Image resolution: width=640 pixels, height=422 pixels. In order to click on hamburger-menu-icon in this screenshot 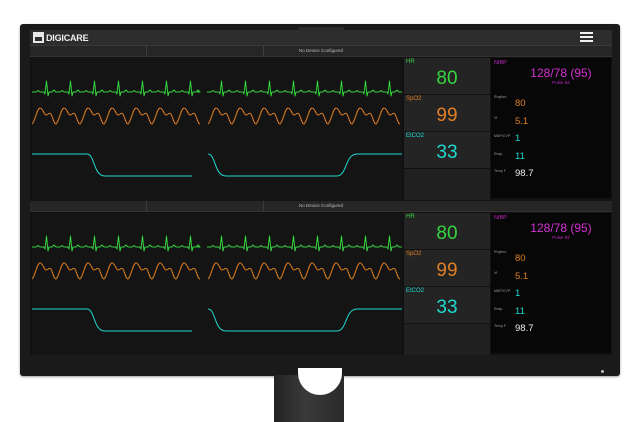, I will do `click(586, 37)`.